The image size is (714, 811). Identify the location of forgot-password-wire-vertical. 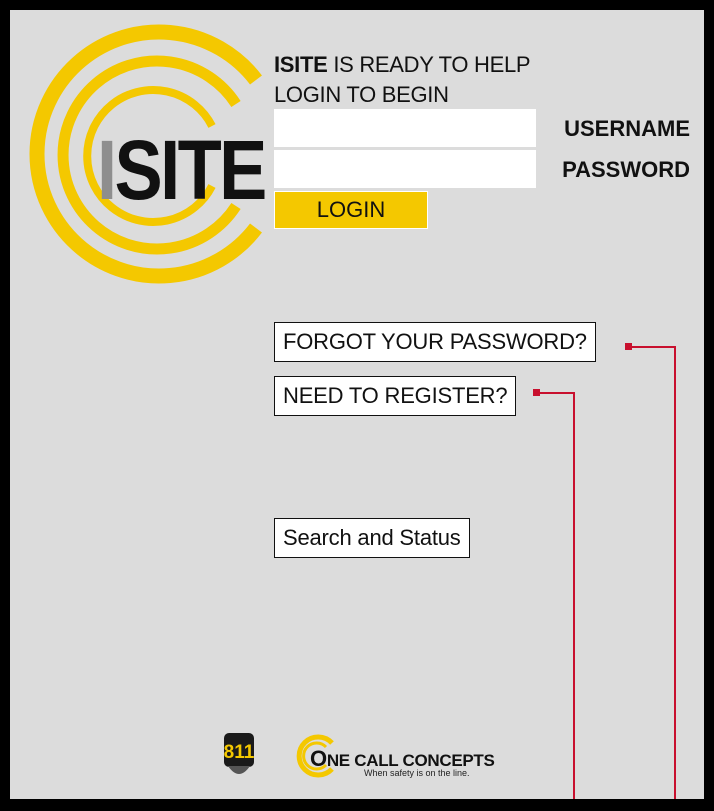
(675, 572).